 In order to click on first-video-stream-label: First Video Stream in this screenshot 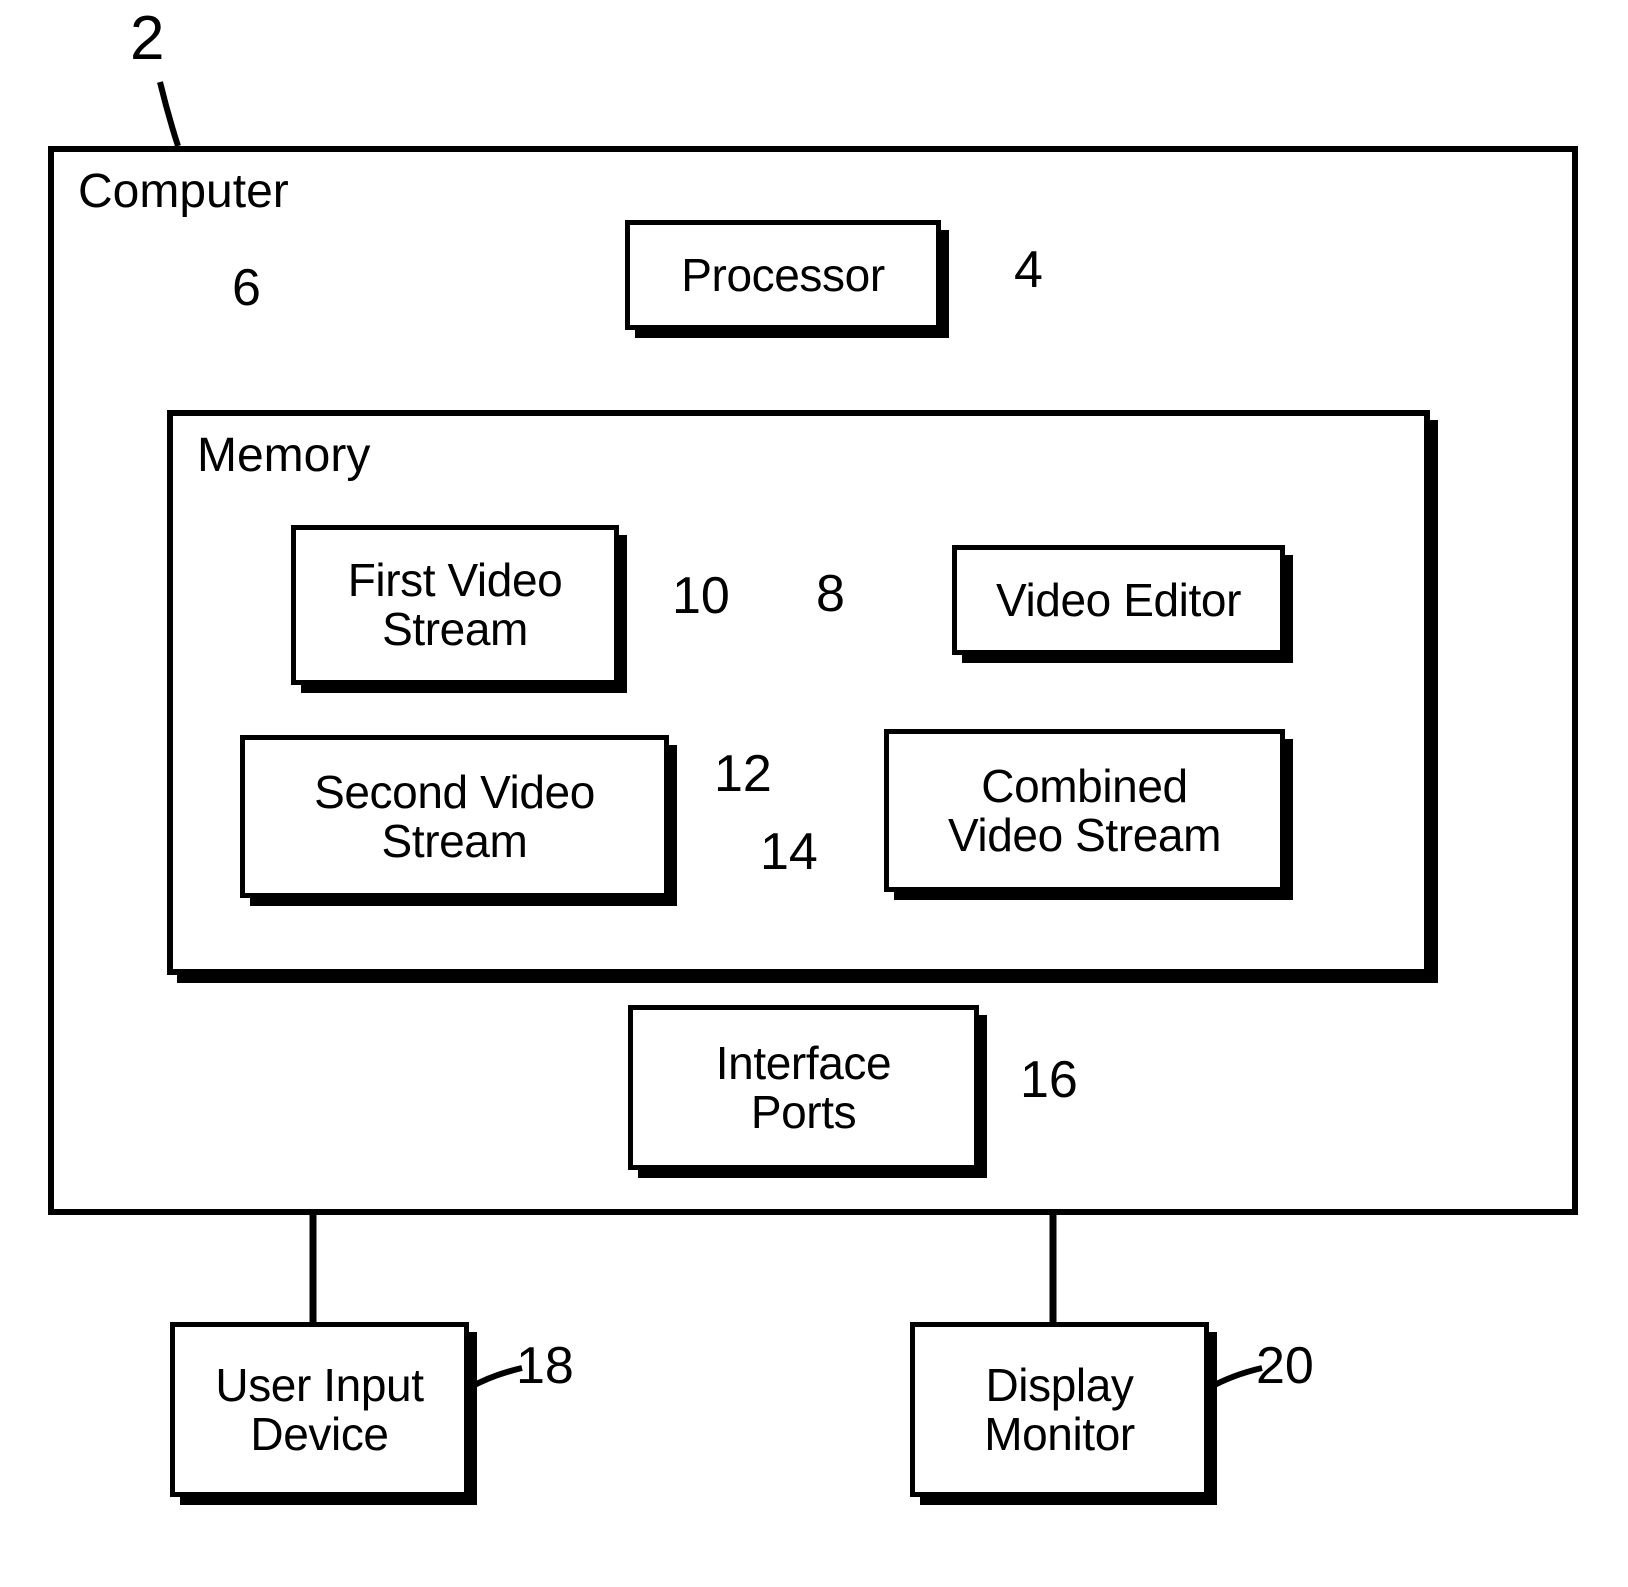, I will do `click(455, 604)`.